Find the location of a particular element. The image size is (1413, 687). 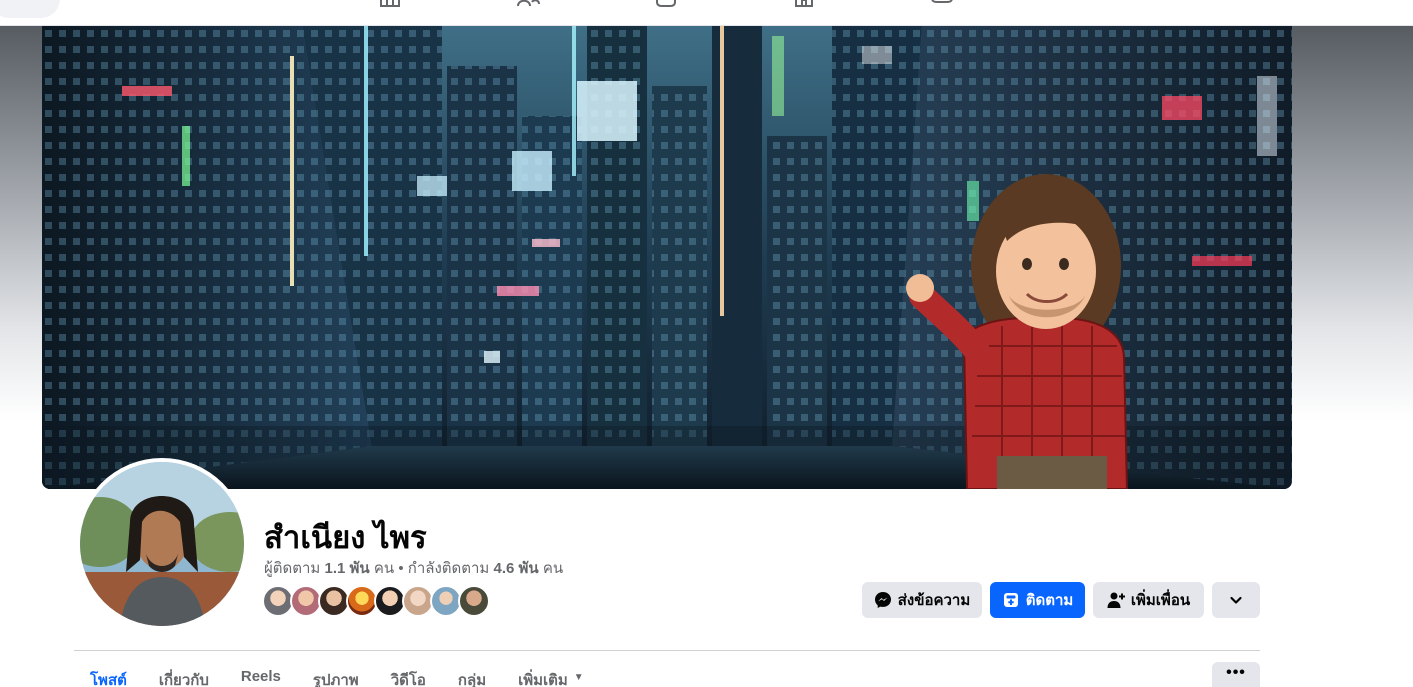

tab-reels: Reels is located at coordinates (261, 677).